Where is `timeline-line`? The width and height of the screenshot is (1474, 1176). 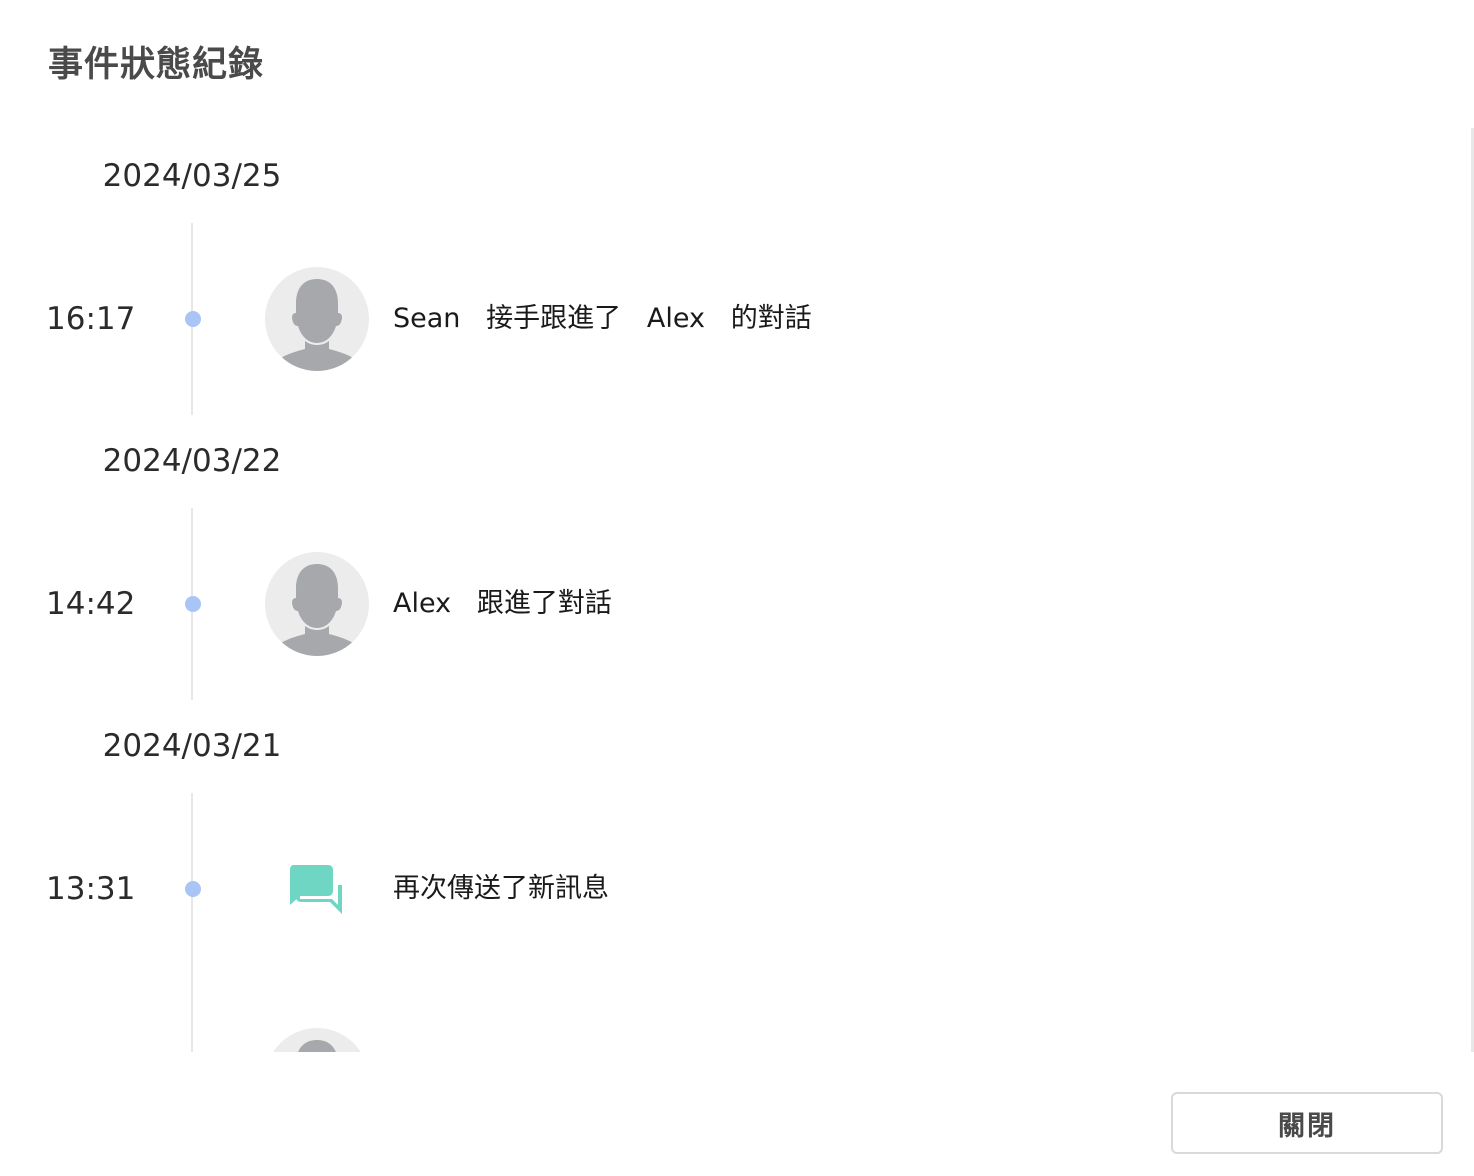
timeline-line is located at coordinates (192, 922).